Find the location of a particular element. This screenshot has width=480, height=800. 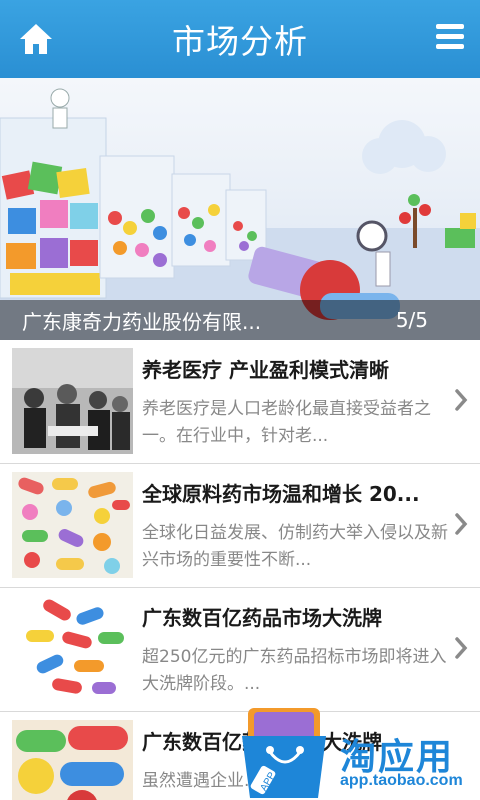

pills-closeup-photo is located at coordinates (72, 760).